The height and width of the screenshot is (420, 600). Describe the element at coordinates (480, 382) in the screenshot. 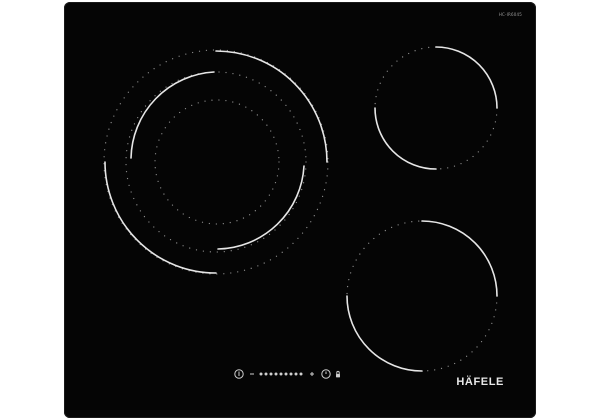

I see `brand-logo: HÄFELE` at that location.